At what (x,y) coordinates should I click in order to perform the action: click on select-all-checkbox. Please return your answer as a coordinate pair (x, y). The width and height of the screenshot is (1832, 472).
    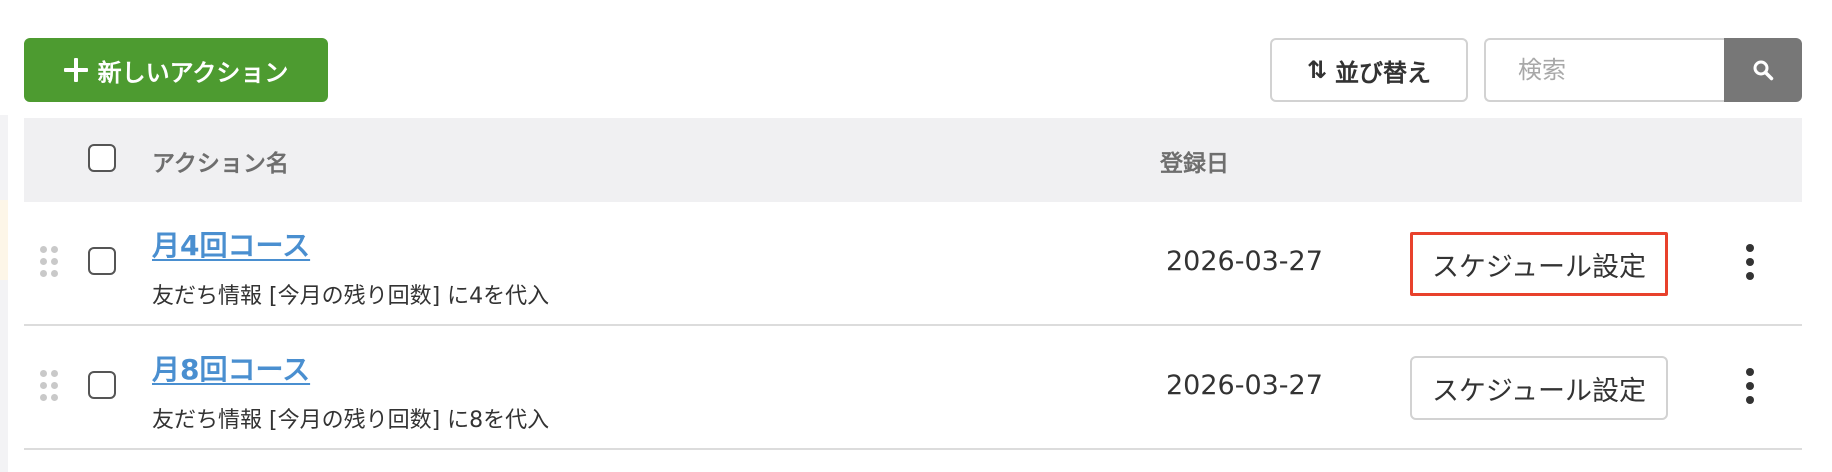
    Looking at the image, I should click on (102, 158).